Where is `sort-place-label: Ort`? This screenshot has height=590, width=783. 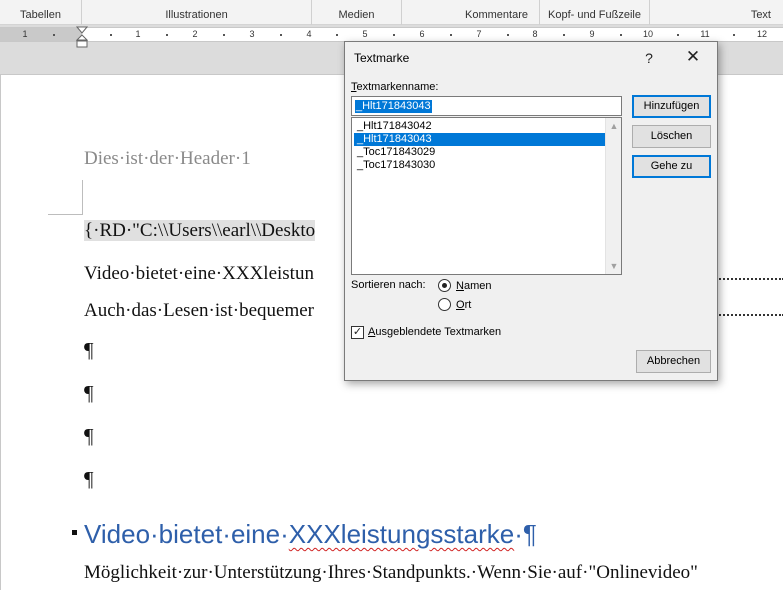 sort-place-label: Ort is located at coordinates (463, 305).